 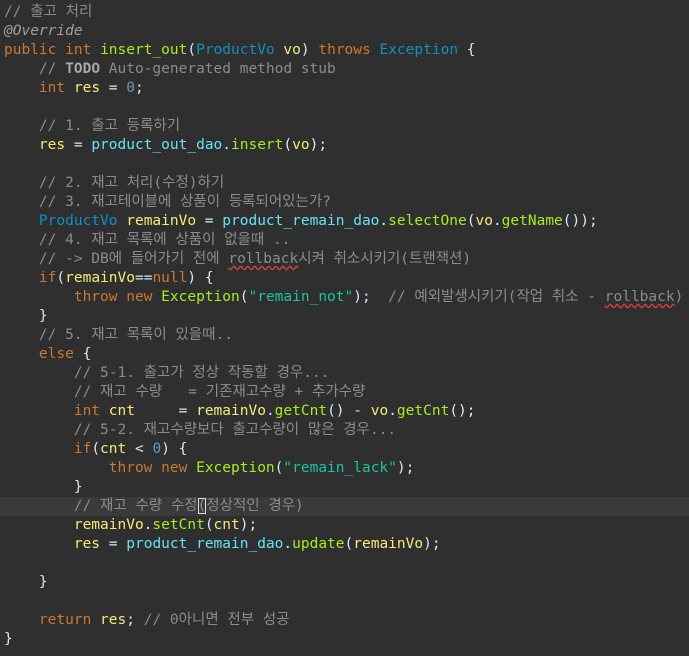 What do you see at coordinates (205, 544) in the screenshot?
I see `field-token: product_remain_dao` at bounding box center [205, 544].